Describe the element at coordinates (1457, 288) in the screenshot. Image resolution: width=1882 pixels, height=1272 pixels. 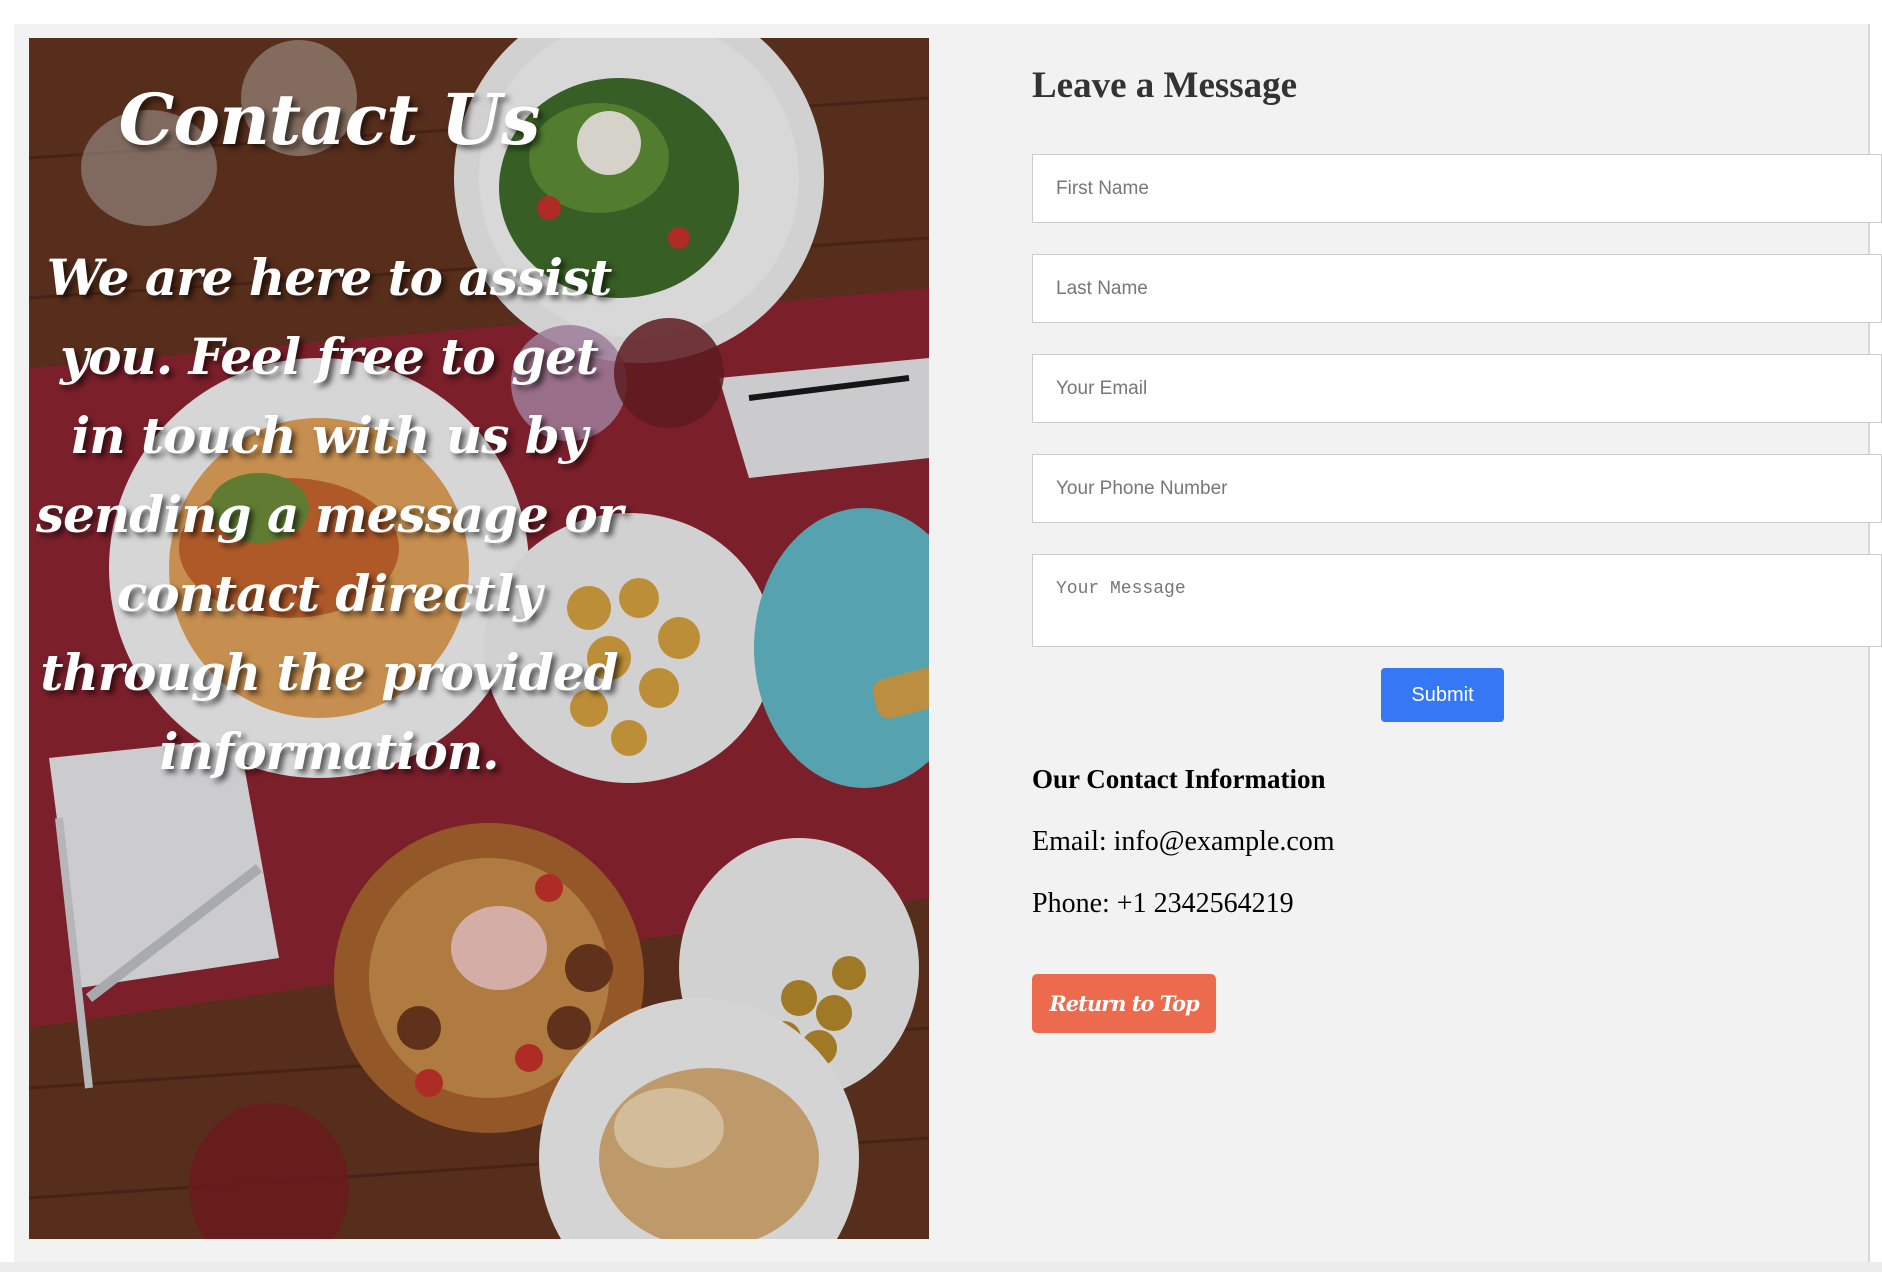
I see `last-name-input` at that location.